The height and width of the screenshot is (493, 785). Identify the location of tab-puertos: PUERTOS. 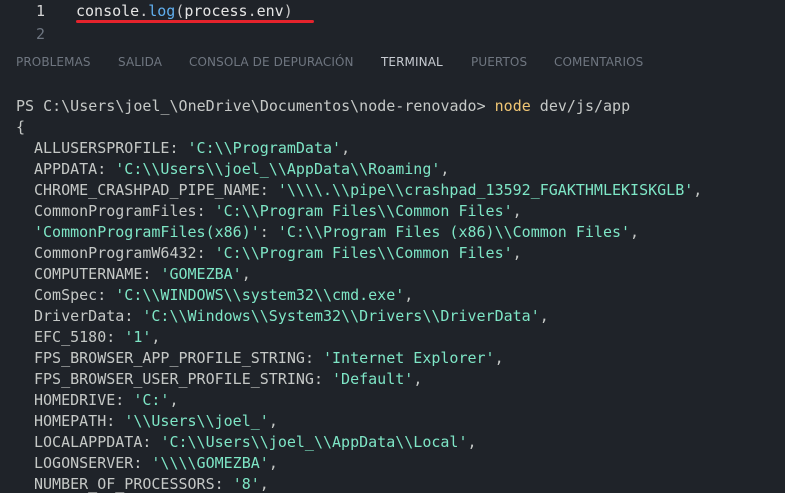
(499, 62).